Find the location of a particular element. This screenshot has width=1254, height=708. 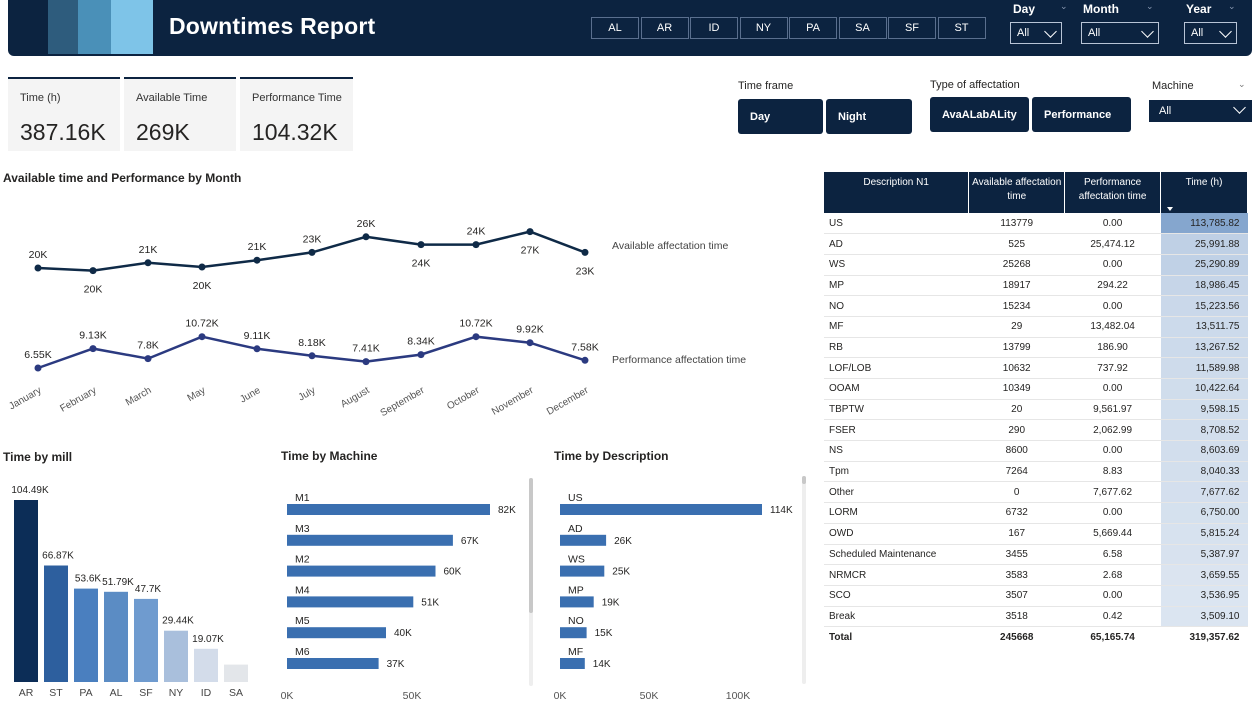

cell-description: OOAM is located at coordinates (896, 389).